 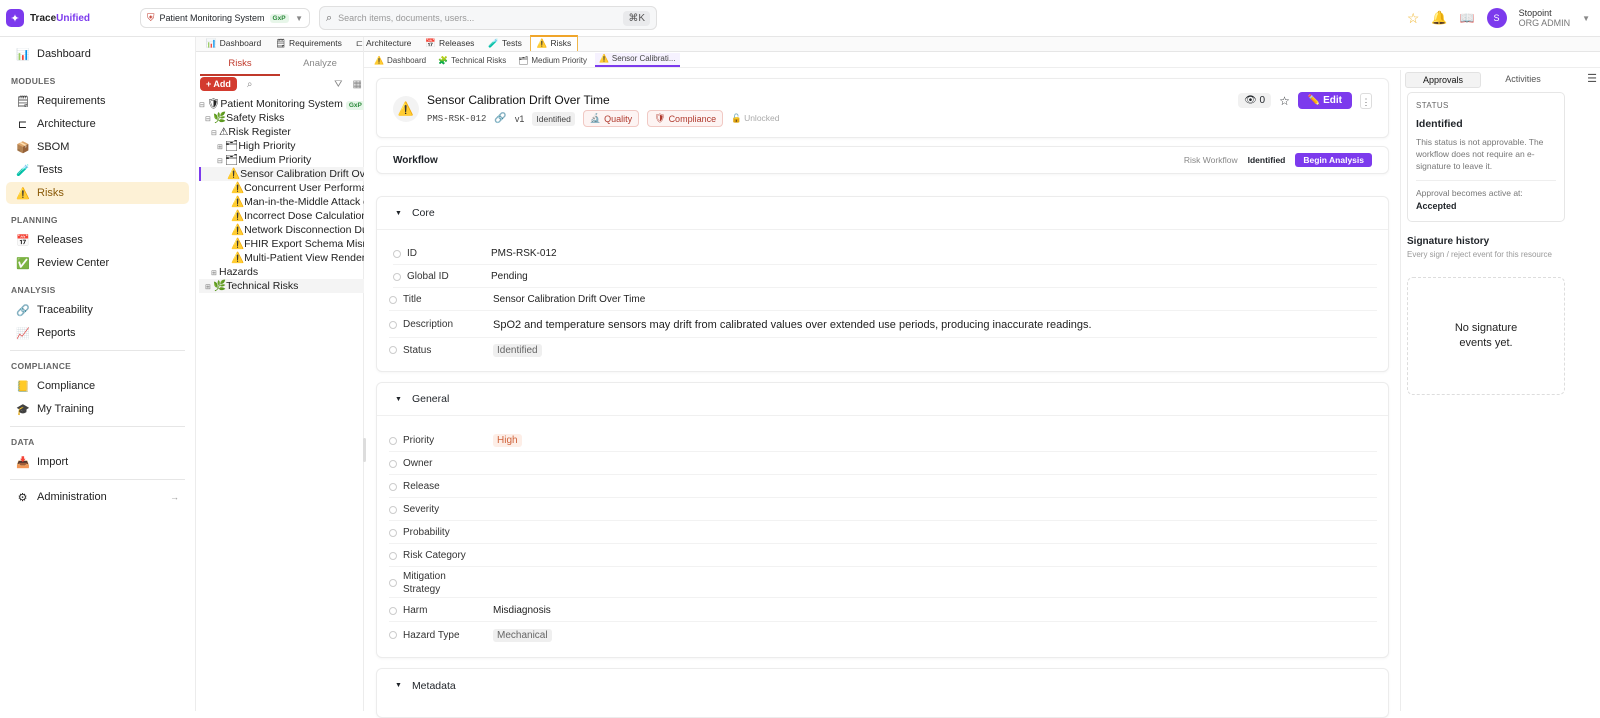 I want to click on field-label: Harm, so click(x=415, y=610).